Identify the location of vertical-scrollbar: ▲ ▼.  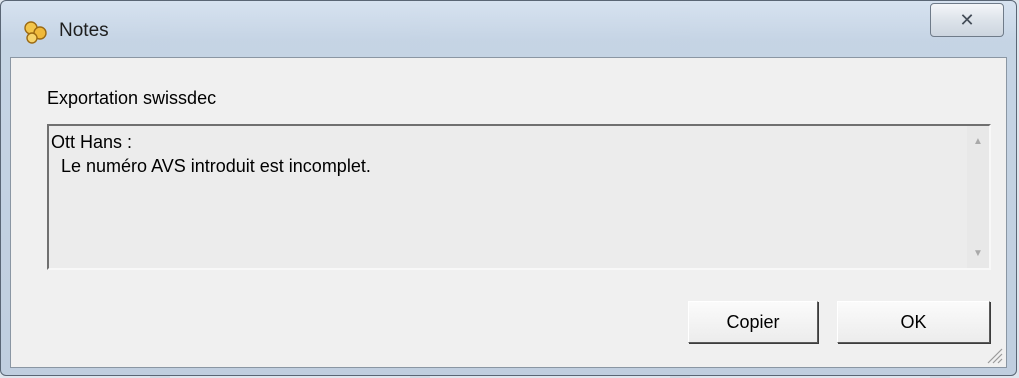
(978, 197).